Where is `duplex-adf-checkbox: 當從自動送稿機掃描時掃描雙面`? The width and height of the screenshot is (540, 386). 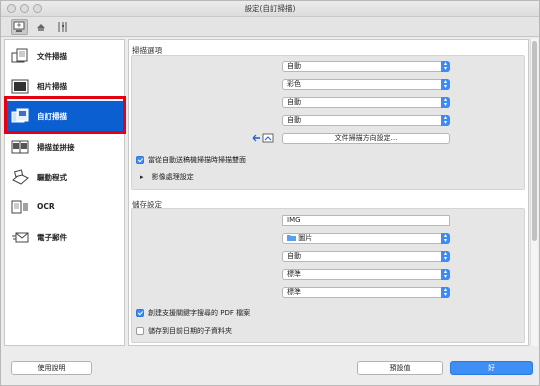 duplex-adf-checkbox: 當從自動送稿機掃描時掃描雙面 is located at coordinates (191, 160).